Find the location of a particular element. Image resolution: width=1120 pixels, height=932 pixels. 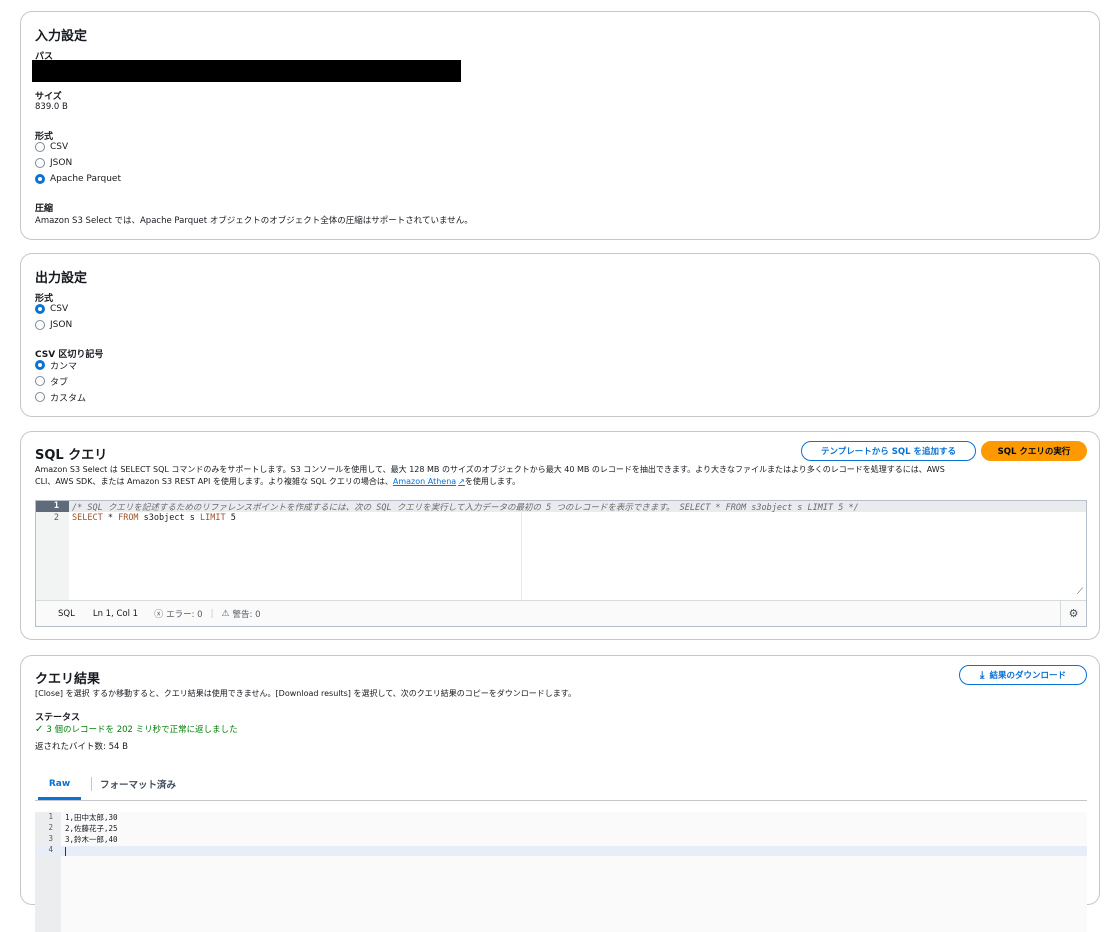

delimiter-tab: タブ is located at coordinates (60, 381).